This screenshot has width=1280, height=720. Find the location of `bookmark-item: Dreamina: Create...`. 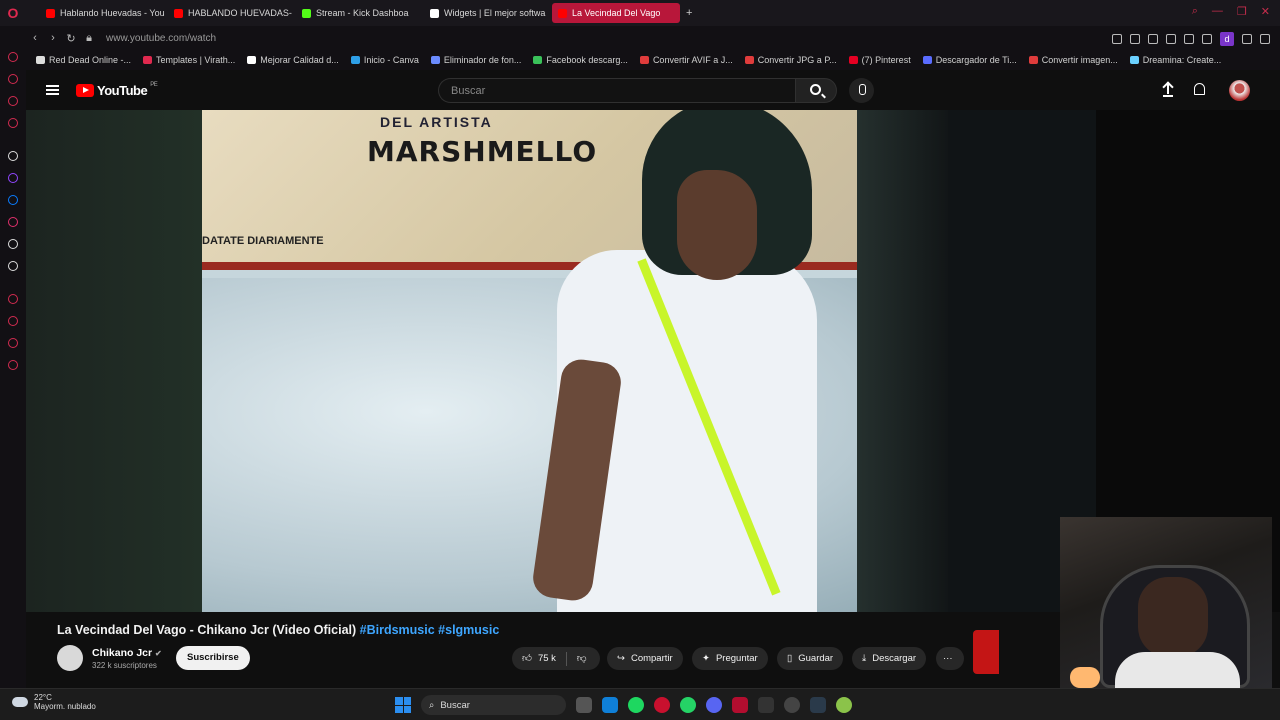

bookmark-item: Dreamina: Create... is located at coordinates (1175, 60).